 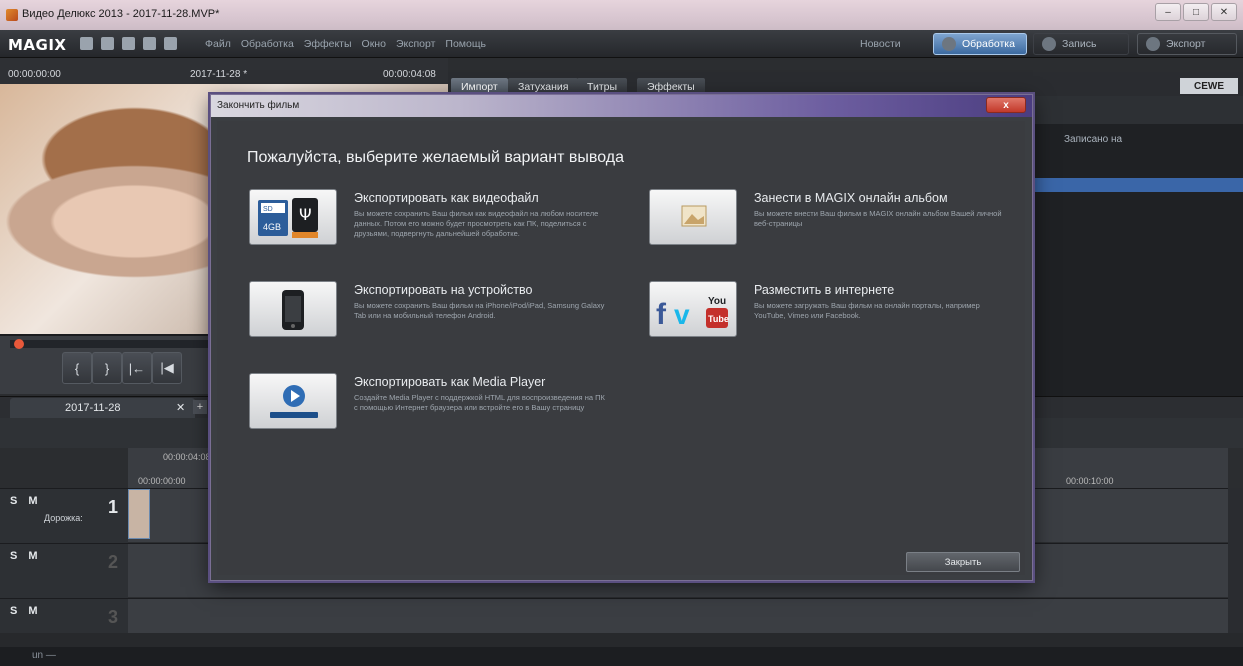 I want to click on status-text: un —, so click(x=44, y=655).